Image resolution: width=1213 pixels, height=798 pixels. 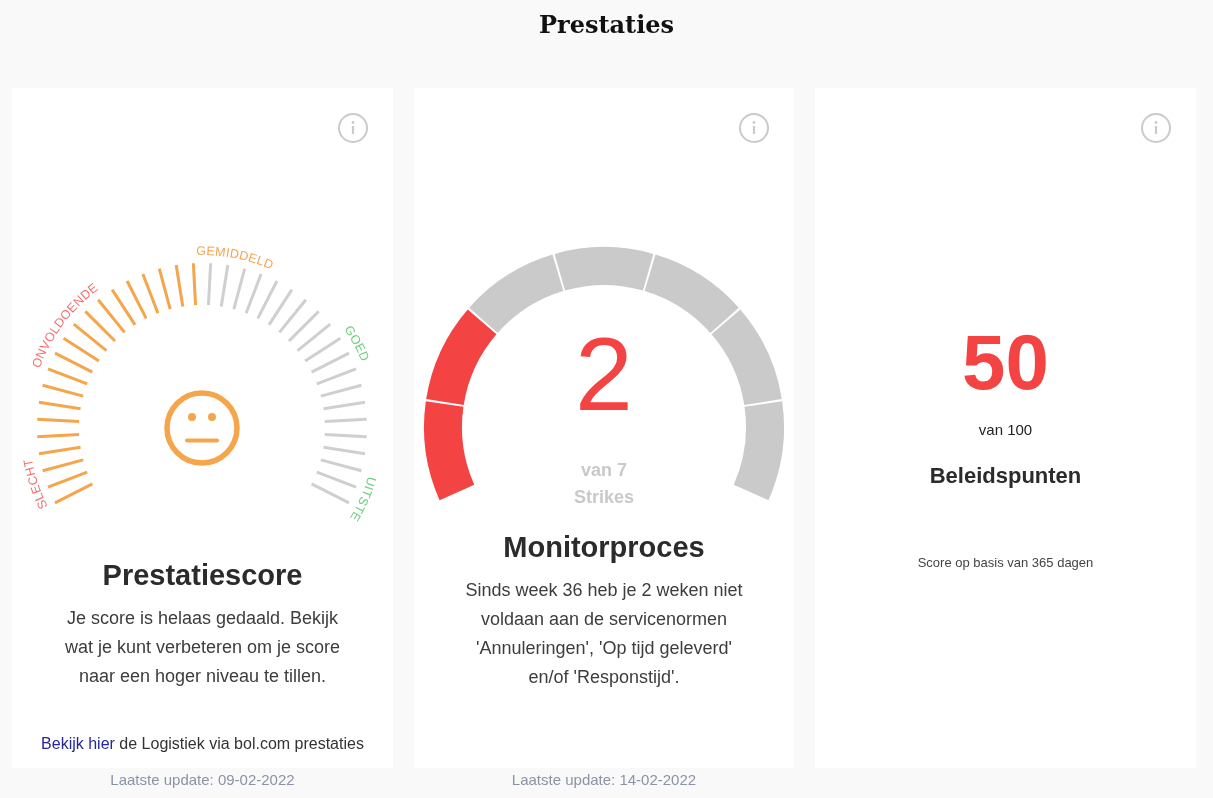 What do you see at coordinates (202, 780) in the screenshot?
I see `last-update-text: Laatste update: 09-02-2022` at bounding box center [202, 780].